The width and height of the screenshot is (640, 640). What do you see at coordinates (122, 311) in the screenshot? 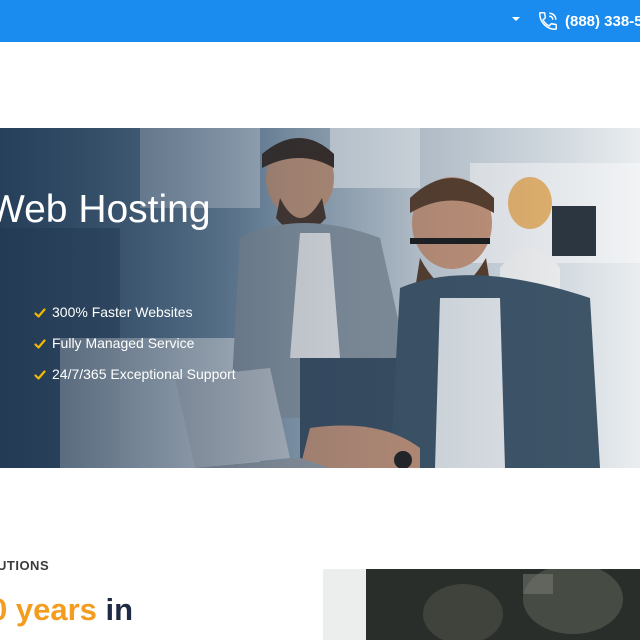
I see `hero-feature-label: 300% Faster Websites` at bounding box center [122, 311].